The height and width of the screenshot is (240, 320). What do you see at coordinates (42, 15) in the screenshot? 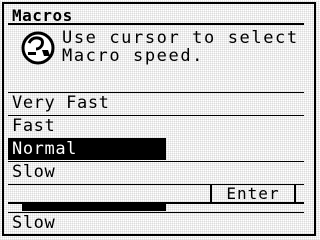
I see `dialog-title: Macros` at bounding box center [42, 15].